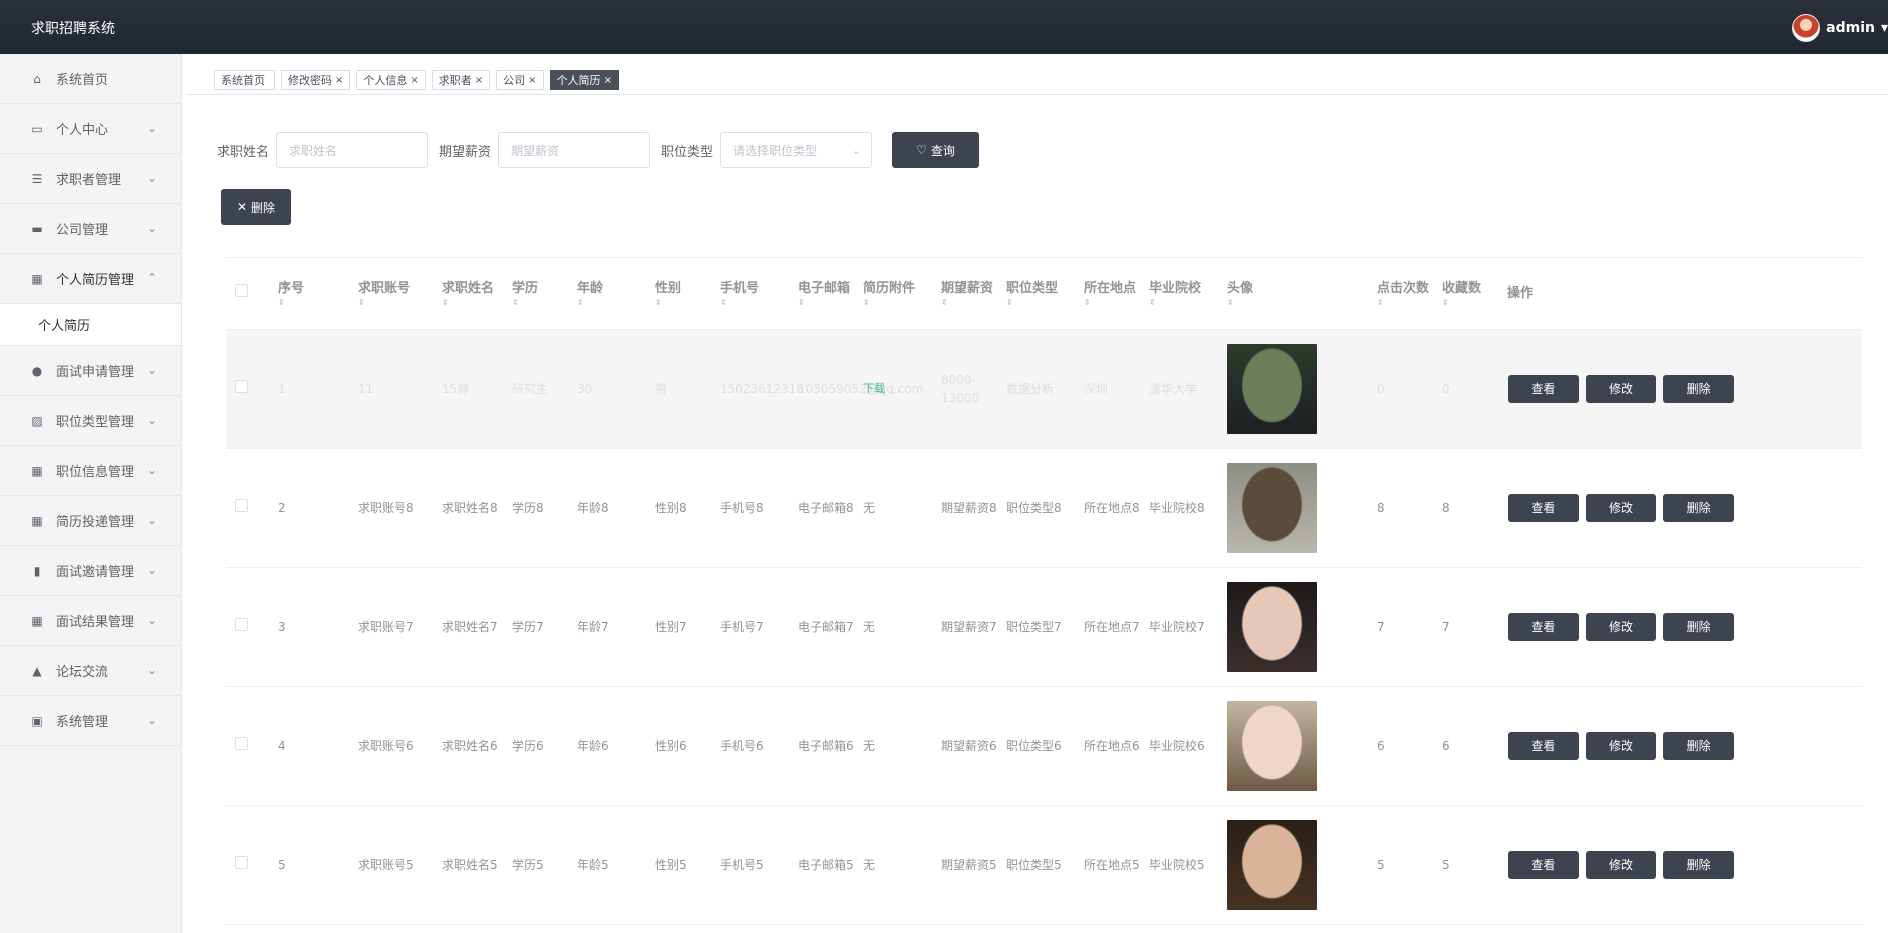 The height and width of the screenshot is (933, 1888). What do you see at coordinates (90, 521) in the screenshot?
I see `sidebar-item: ▦ 简历投递管理 ⌄` at bounding box center [90, 521].